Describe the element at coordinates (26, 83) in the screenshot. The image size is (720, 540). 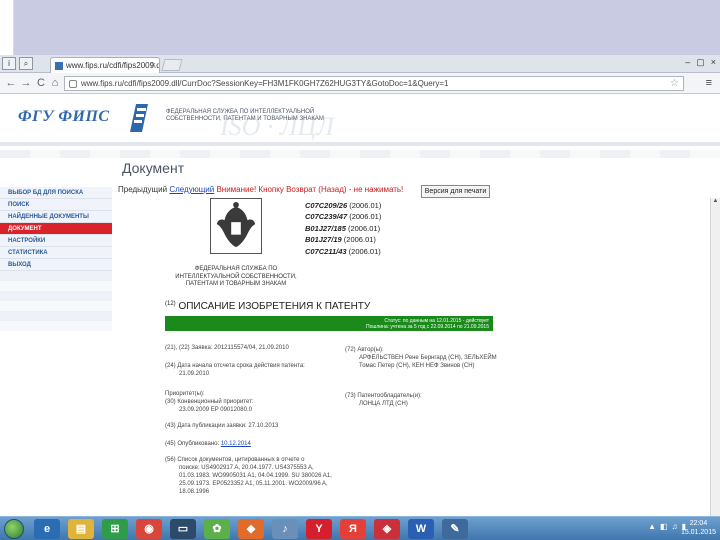
I see `forward-button: →` at that location.